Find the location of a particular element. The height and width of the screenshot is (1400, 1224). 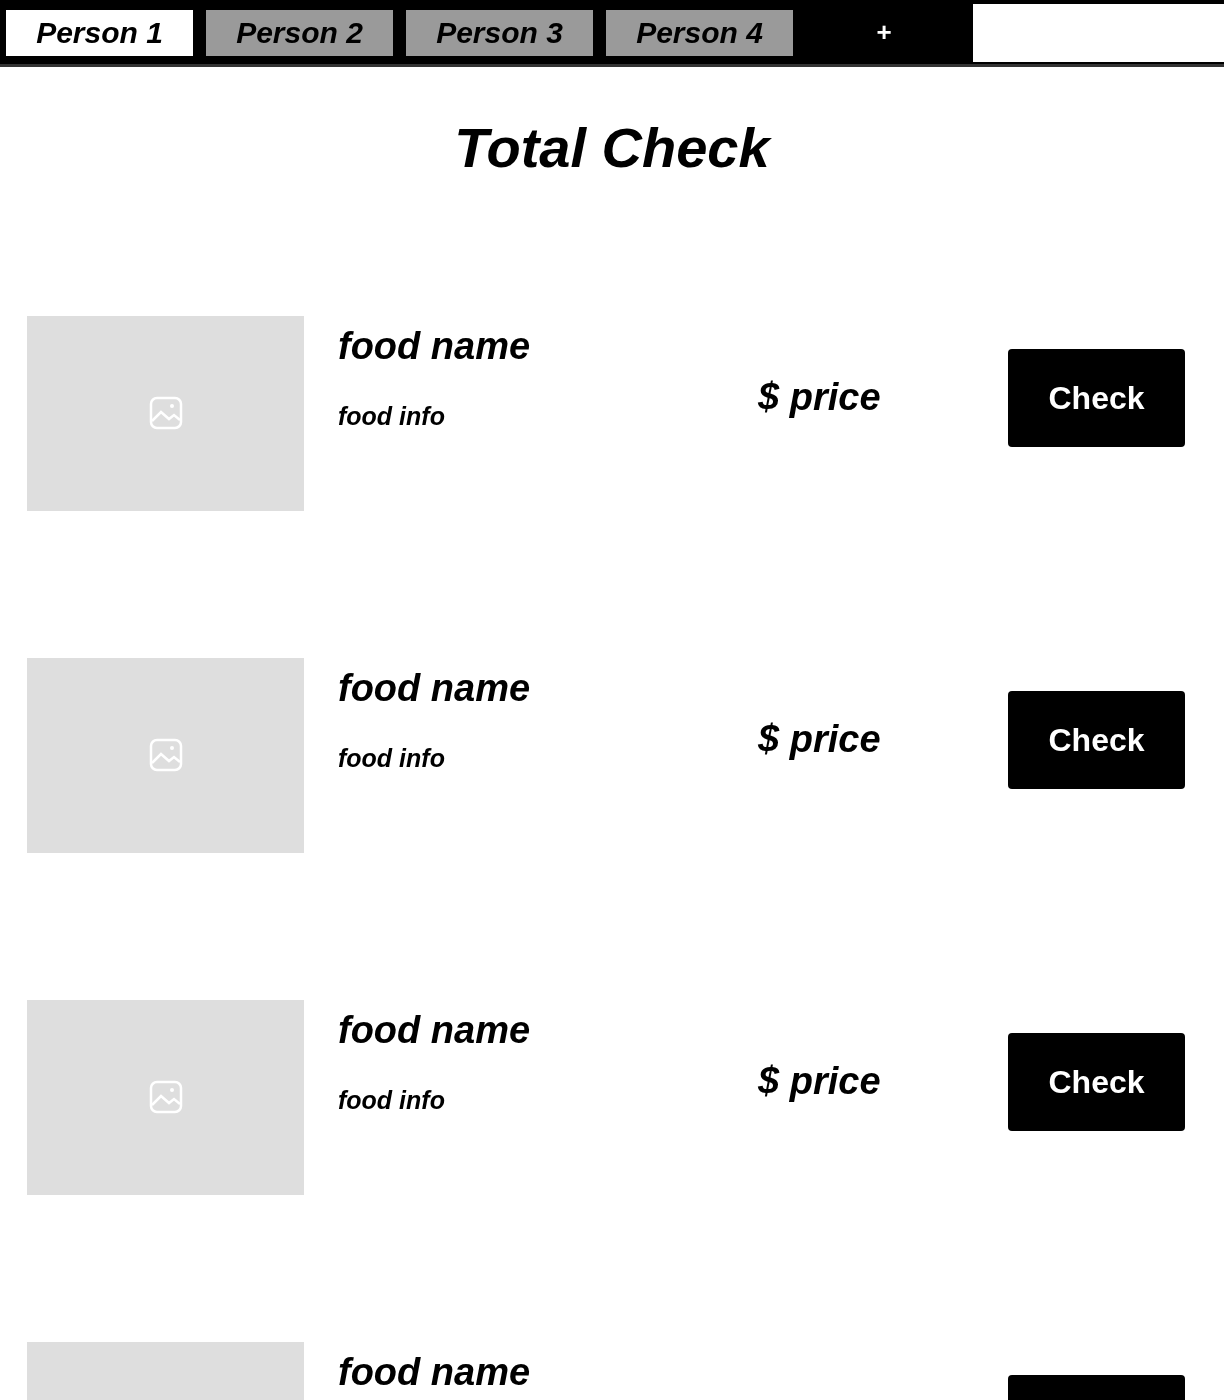

person-tab: Person 3 is located at coordinates (499, 33).